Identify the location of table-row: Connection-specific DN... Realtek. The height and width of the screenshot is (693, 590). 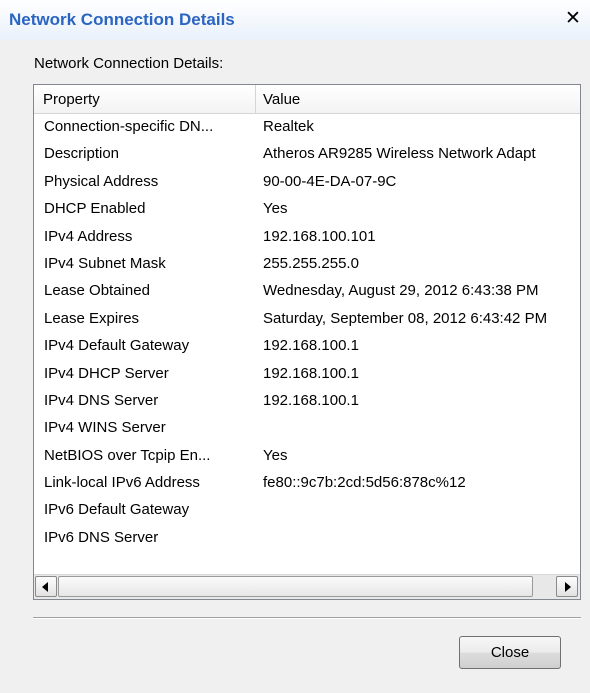
(307, 126).